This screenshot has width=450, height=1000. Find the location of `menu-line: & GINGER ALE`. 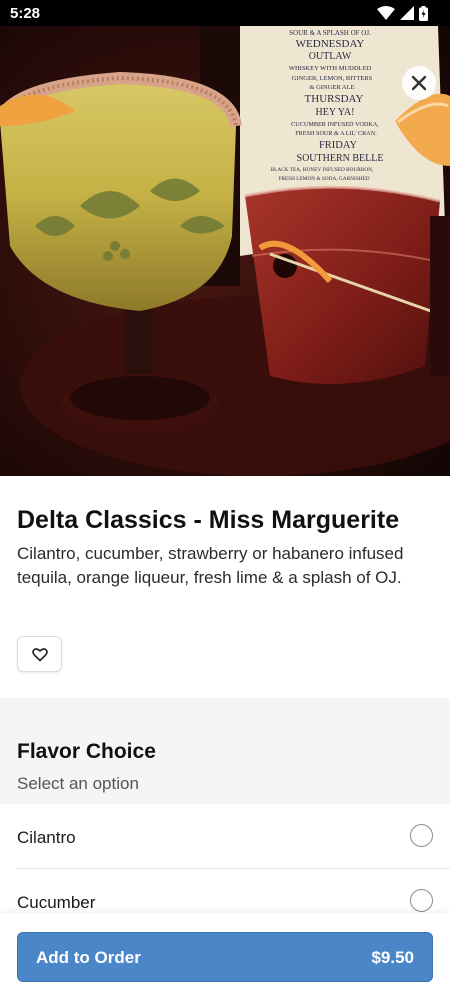

menu-line: & GINGER ALE is located at coordinates (331, 87).